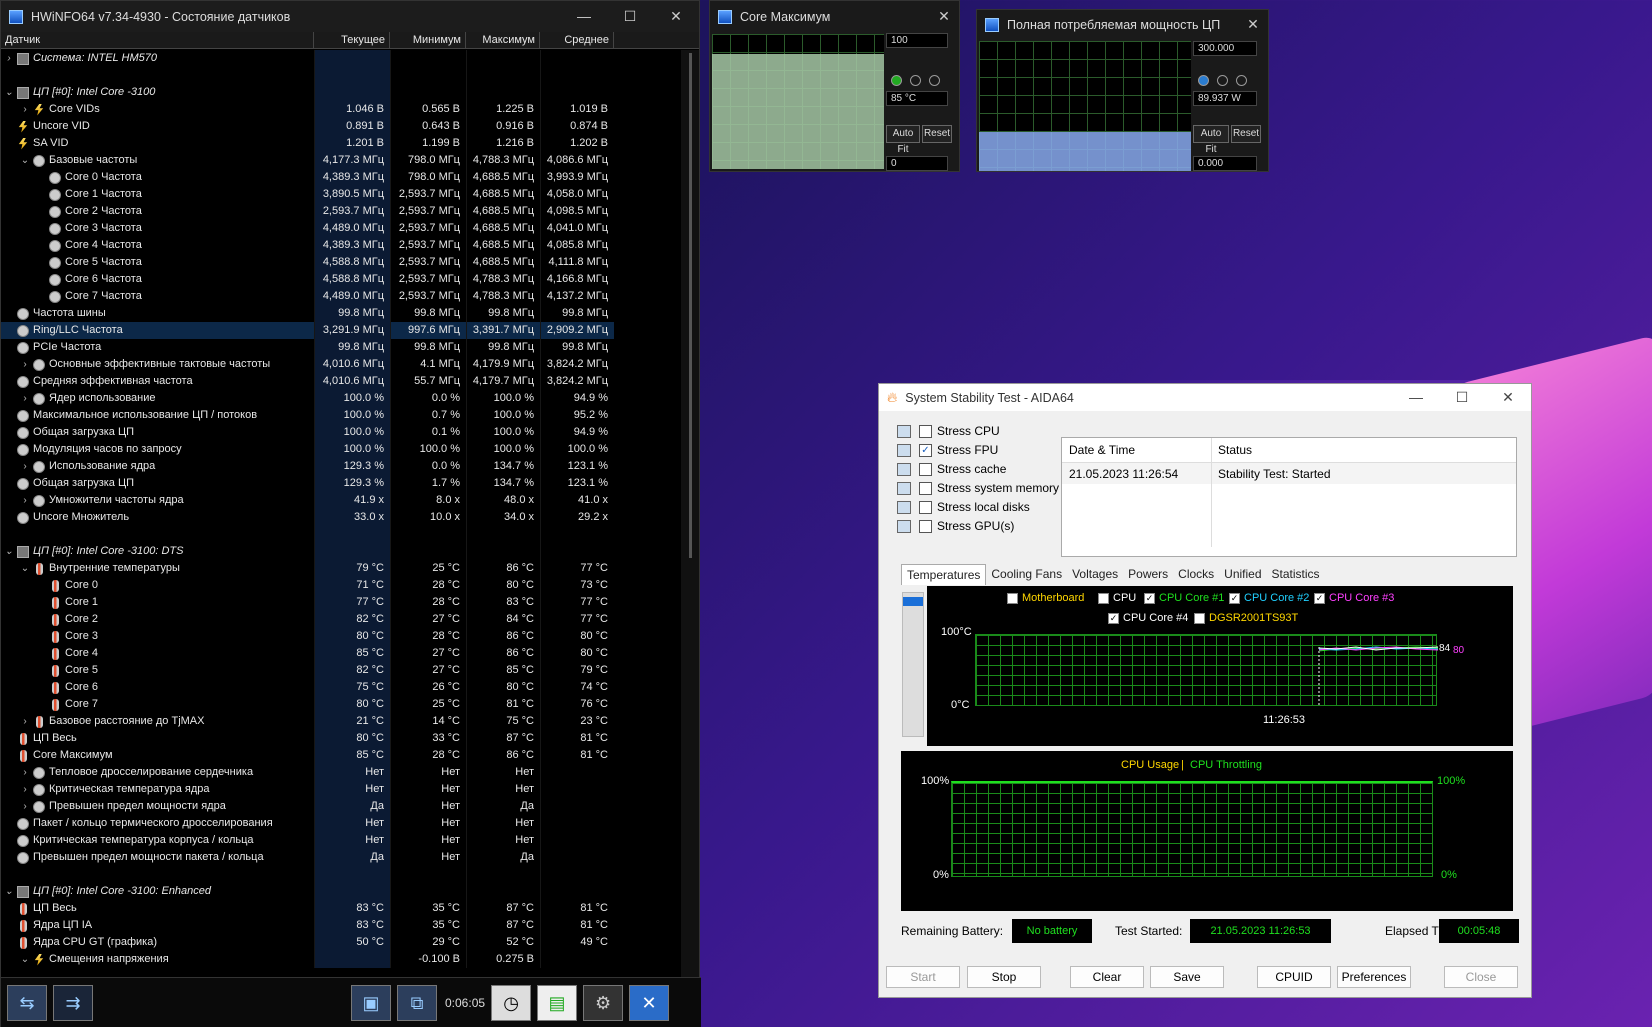 The width and height of the screenshot is (1652, 1027). Describe the element at coordinates (1184, 598) in the screenshot. I see `legend-item: ✓ CPU Core #1` at that location.